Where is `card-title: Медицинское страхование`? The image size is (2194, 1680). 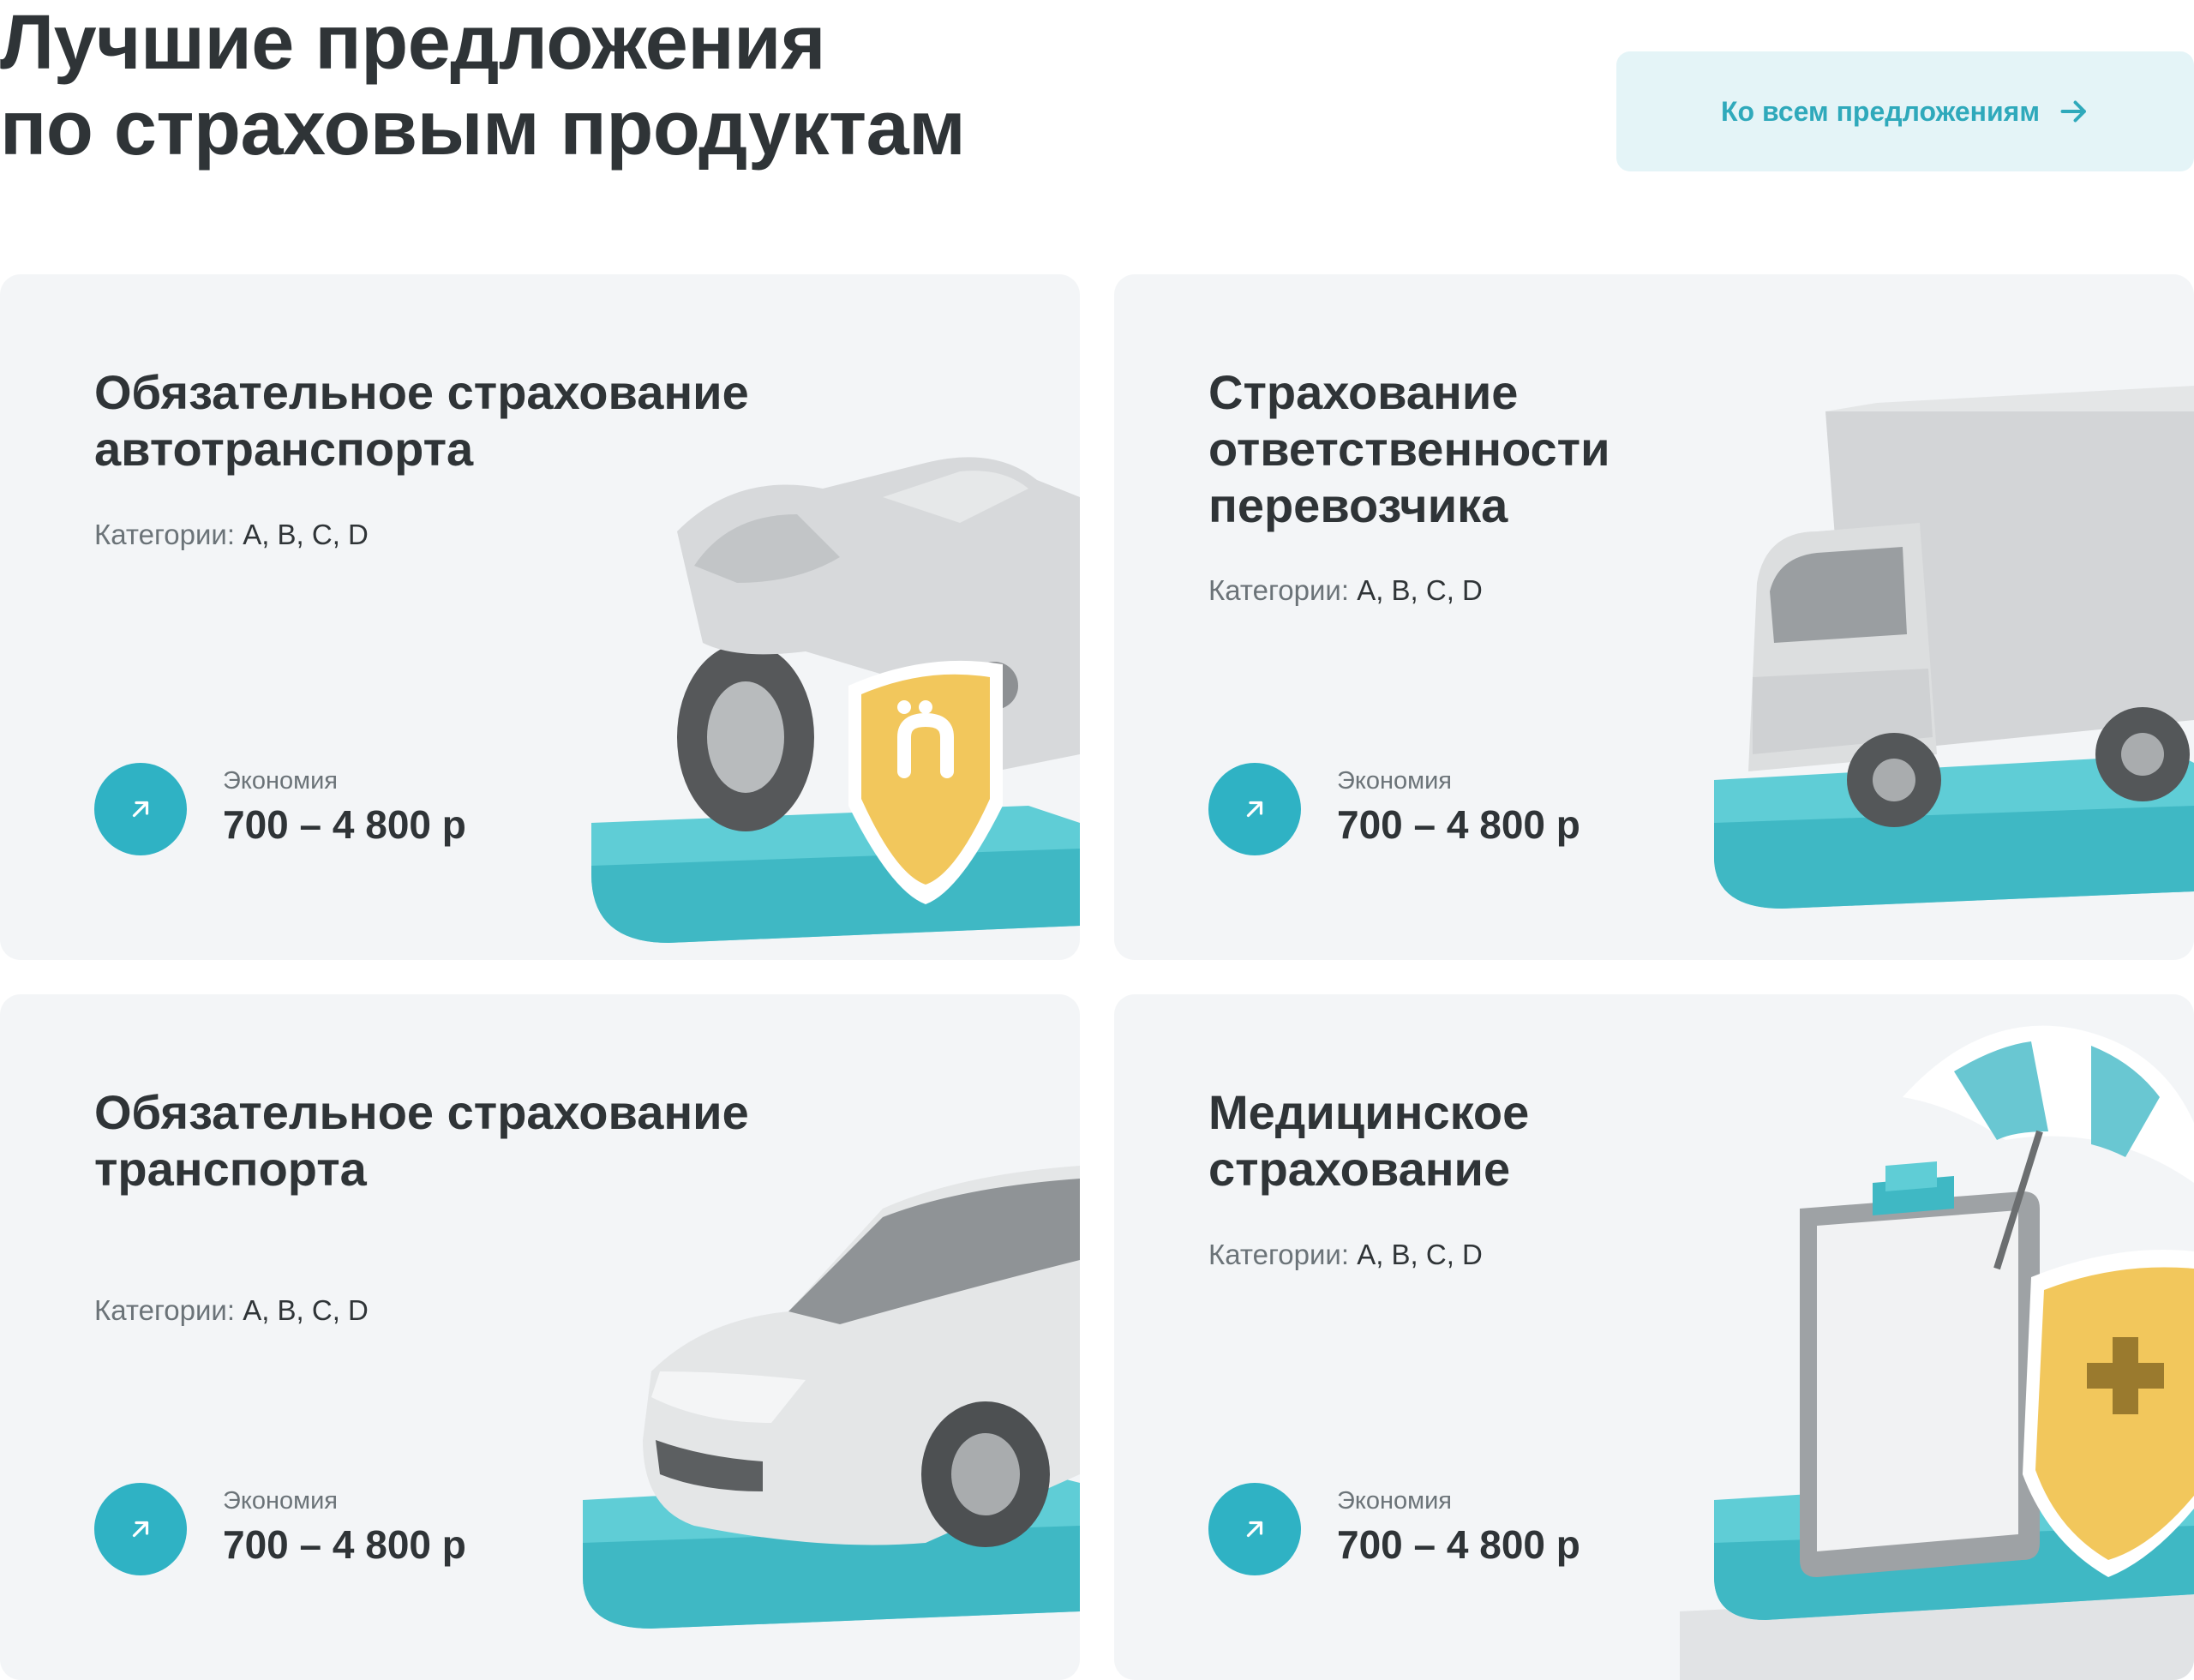
card-title: Медицинское страхование is located at coordinates (1368, 1140).